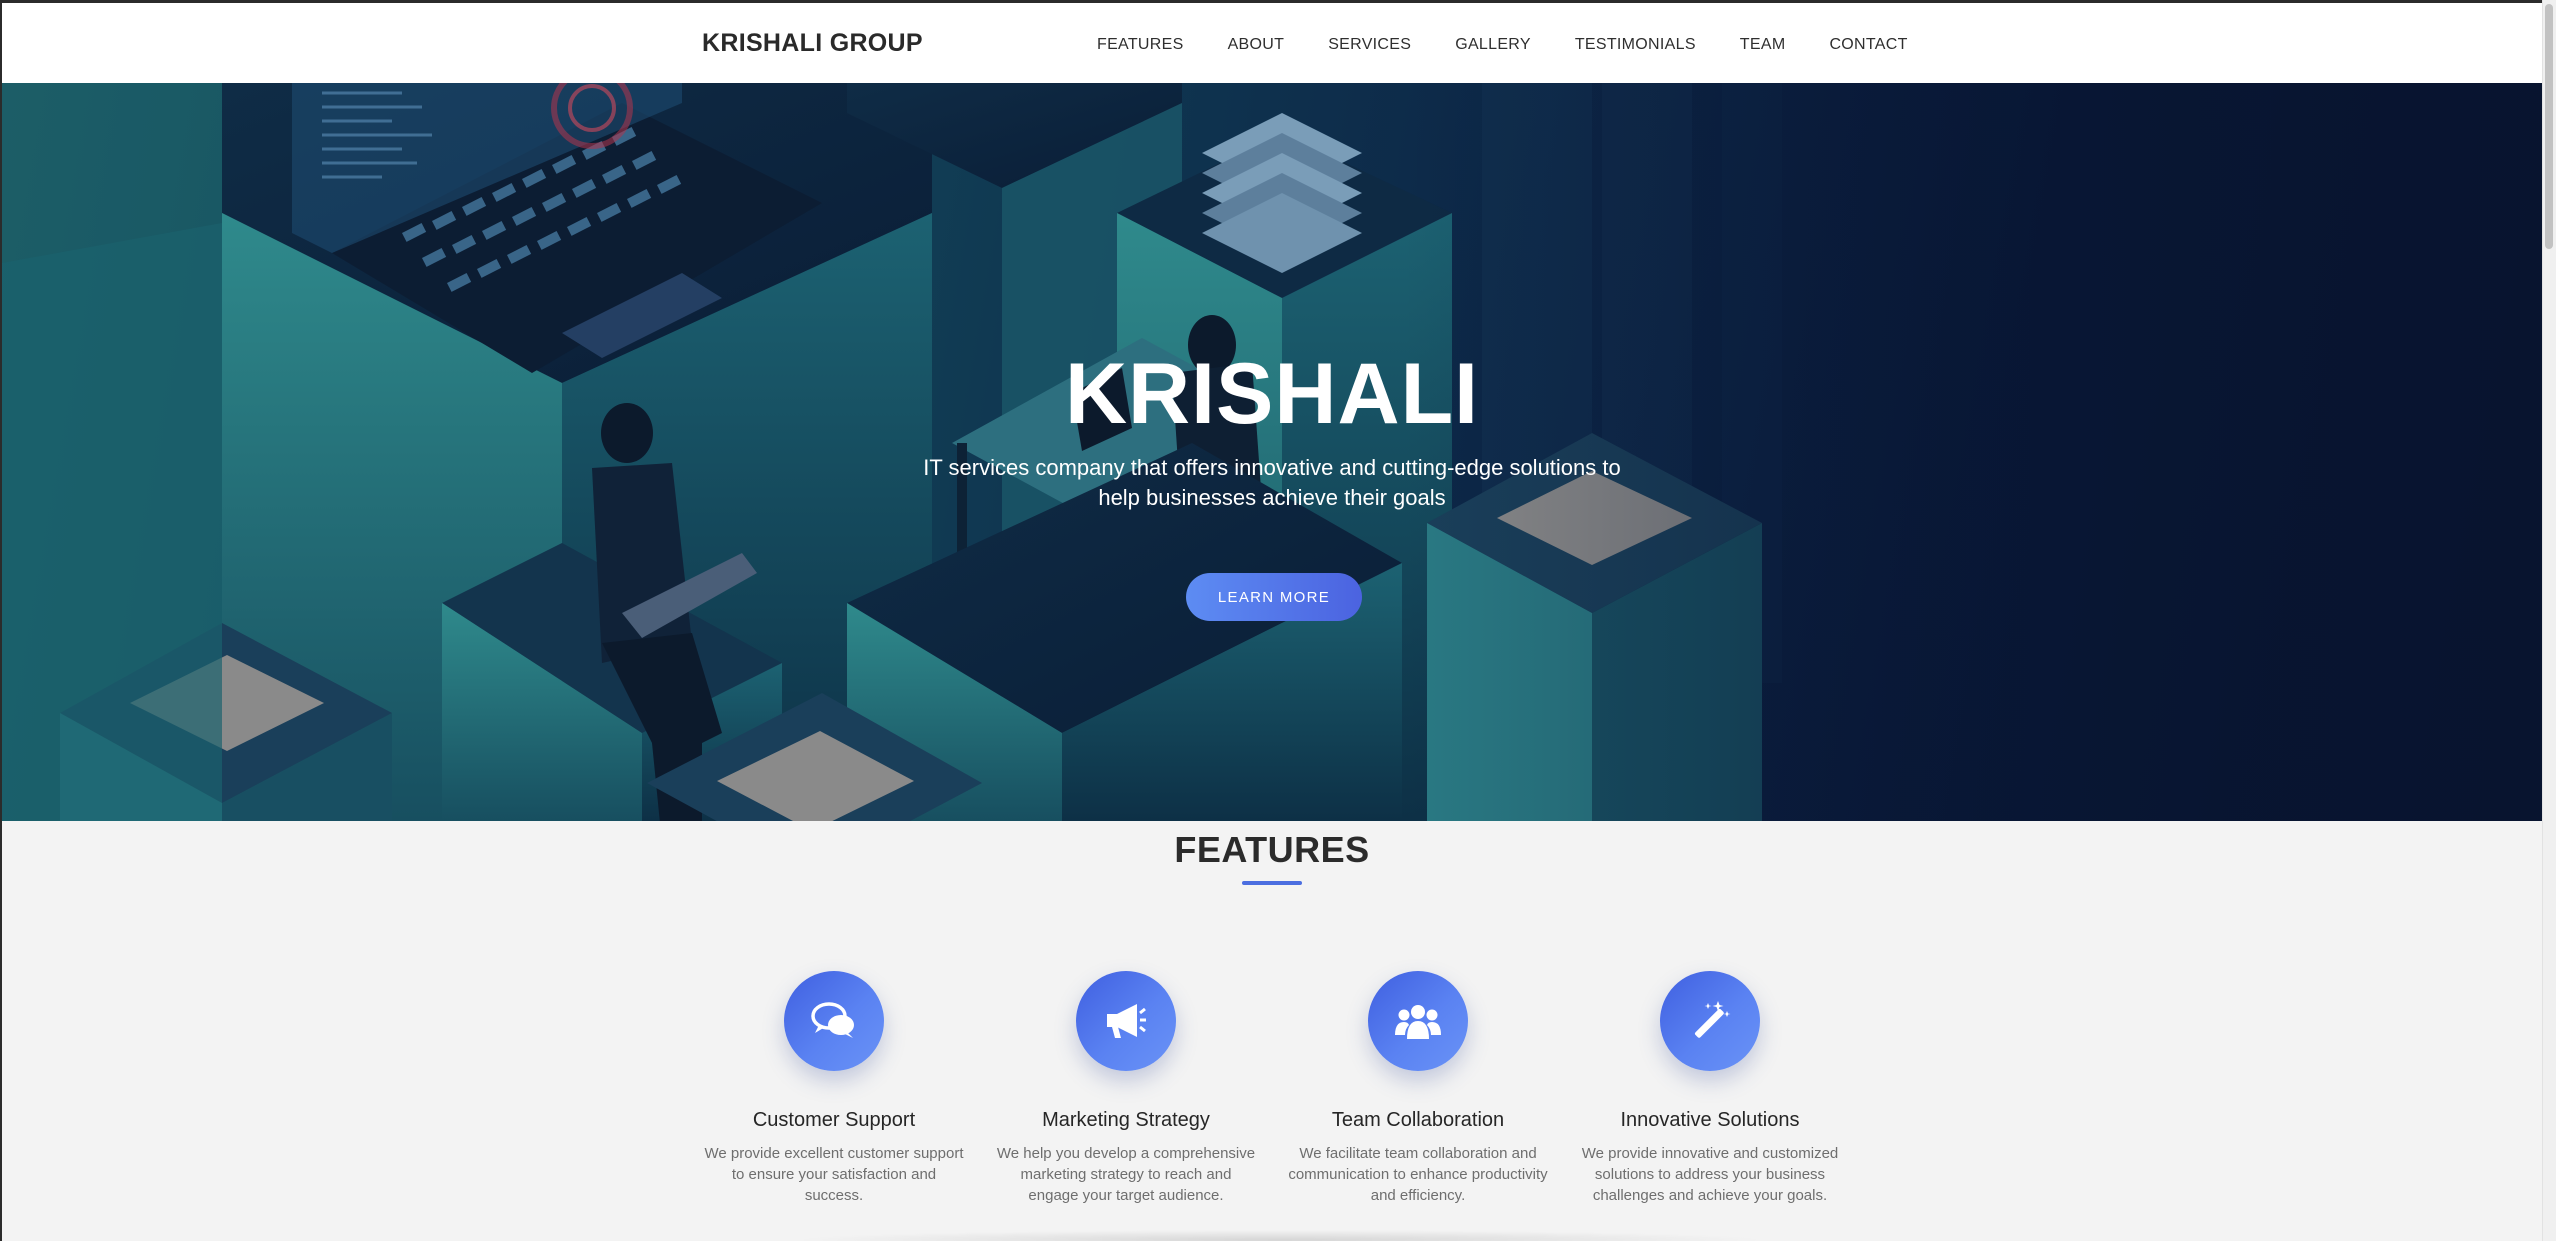  I want to click on features-heading-underline, so click(1272, 883).